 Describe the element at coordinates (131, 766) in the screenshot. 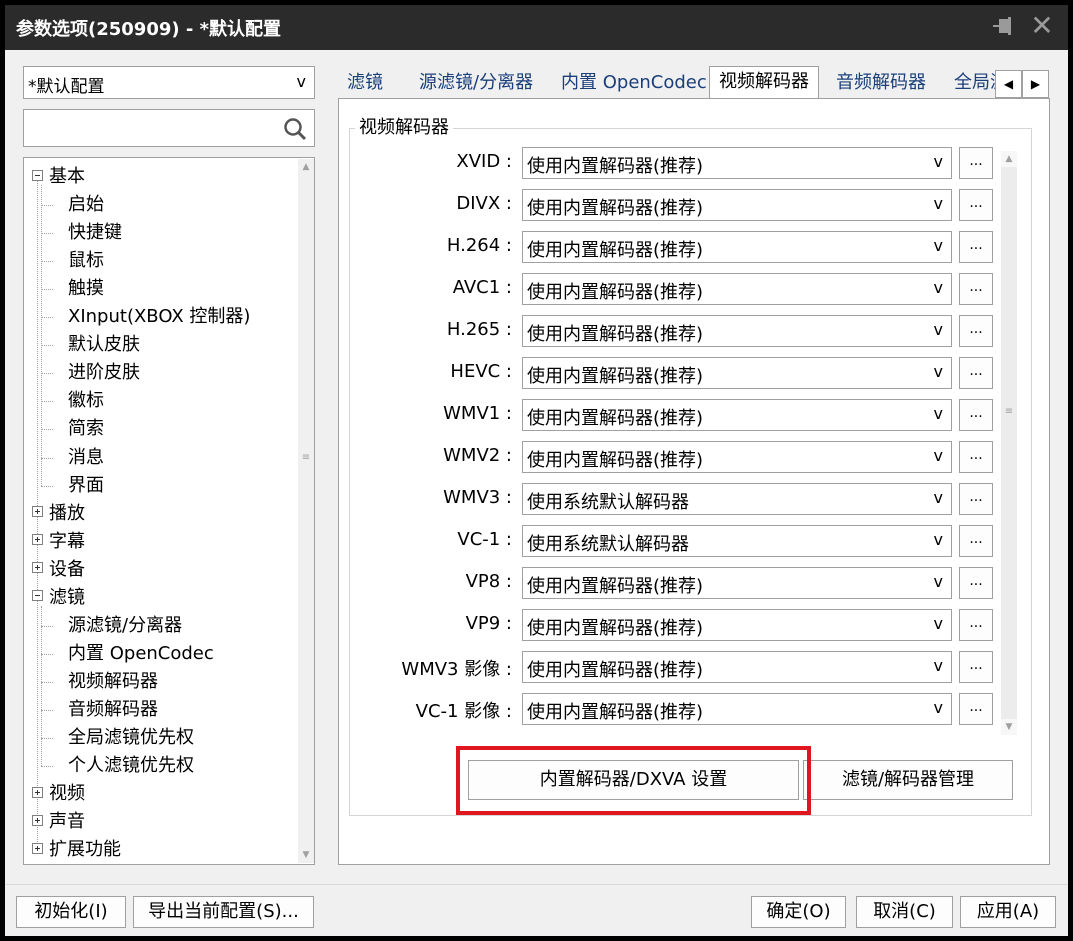

I see `tree-item: 个人滤镜优先权` at that location.